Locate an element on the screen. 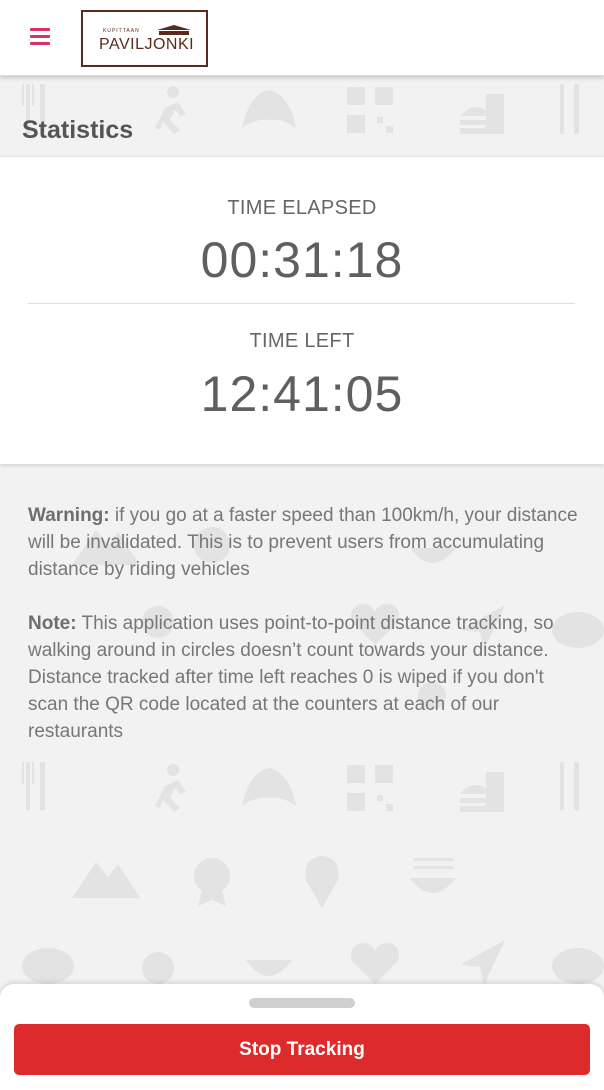 This screenshot has width=604, height=1090. rice-bowl-icon is located at coordinates (269, 968).